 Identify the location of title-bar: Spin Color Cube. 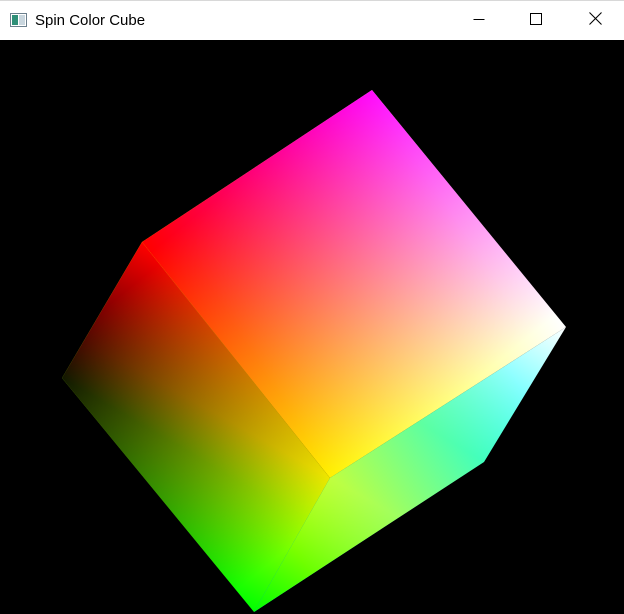
(312, 20).